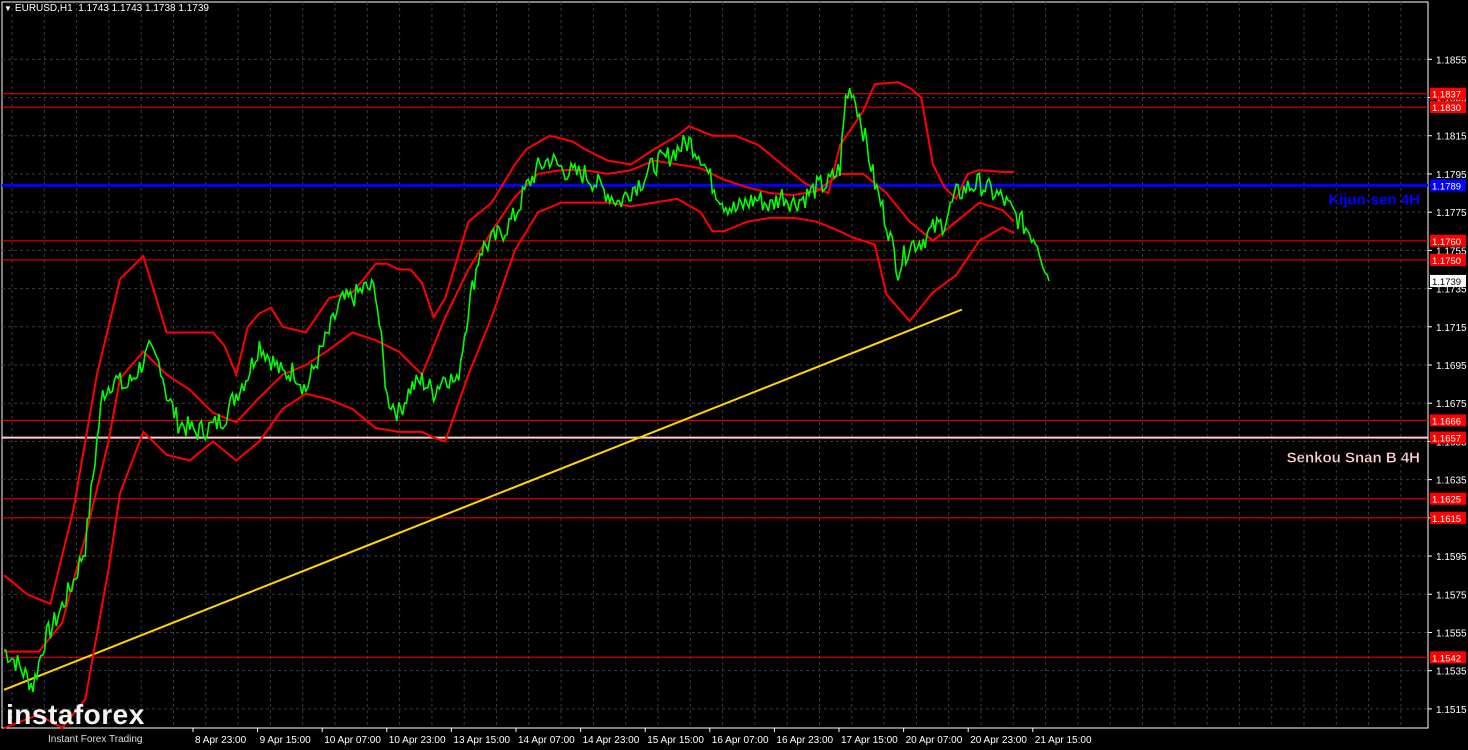  What do you see at coordinates (1446, 282) in the screenshot?
I see `current-price-label: 1.1739` at bounding box center [1446, 282].